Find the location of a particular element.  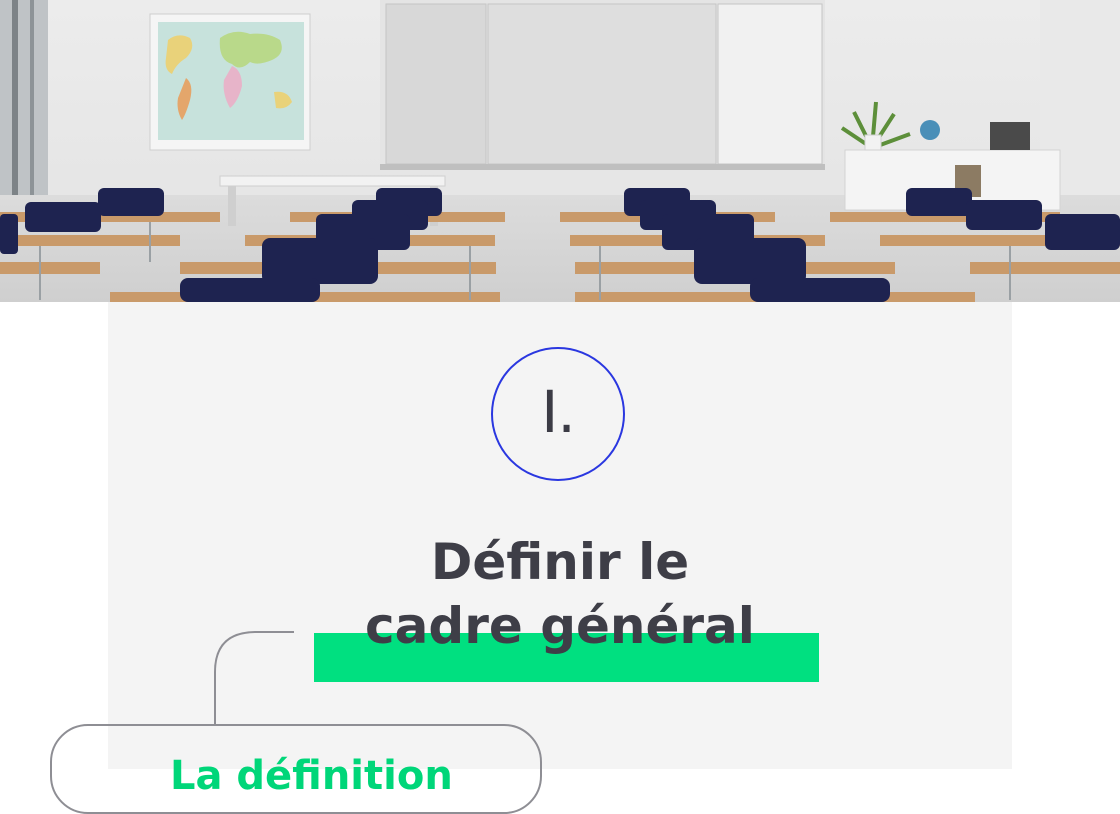

circle-numeral-badge: I. is located at coordinates (558, 414).